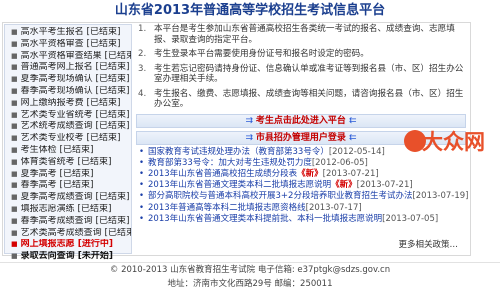  Describe the element at coordinates (57, 173) in the screenshot. I see `sidebar-item-label: 夏季高考 [已结束]` at that location.